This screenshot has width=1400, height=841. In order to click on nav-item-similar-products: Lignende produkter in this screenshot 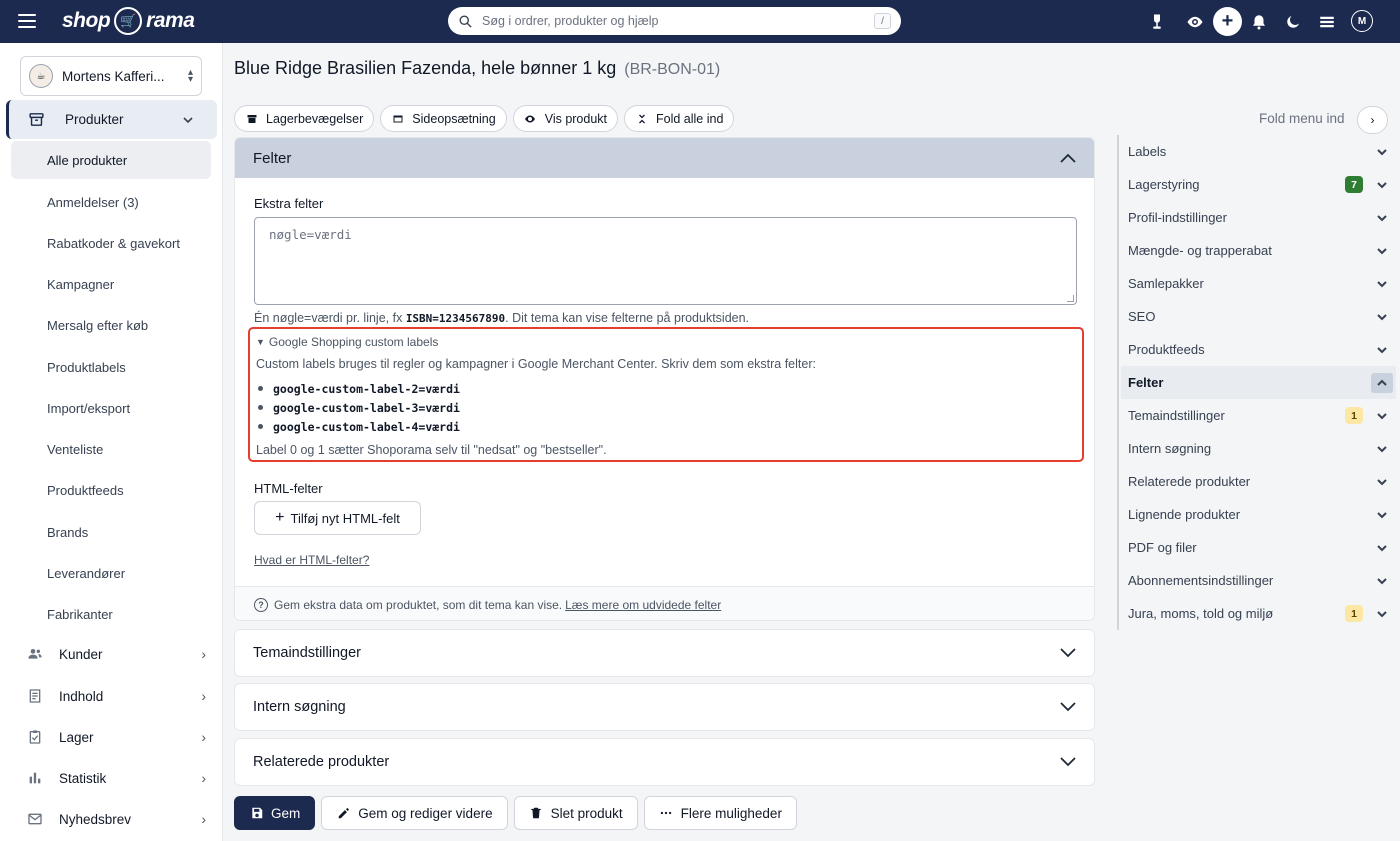, I will do `click(1258, 514)`.